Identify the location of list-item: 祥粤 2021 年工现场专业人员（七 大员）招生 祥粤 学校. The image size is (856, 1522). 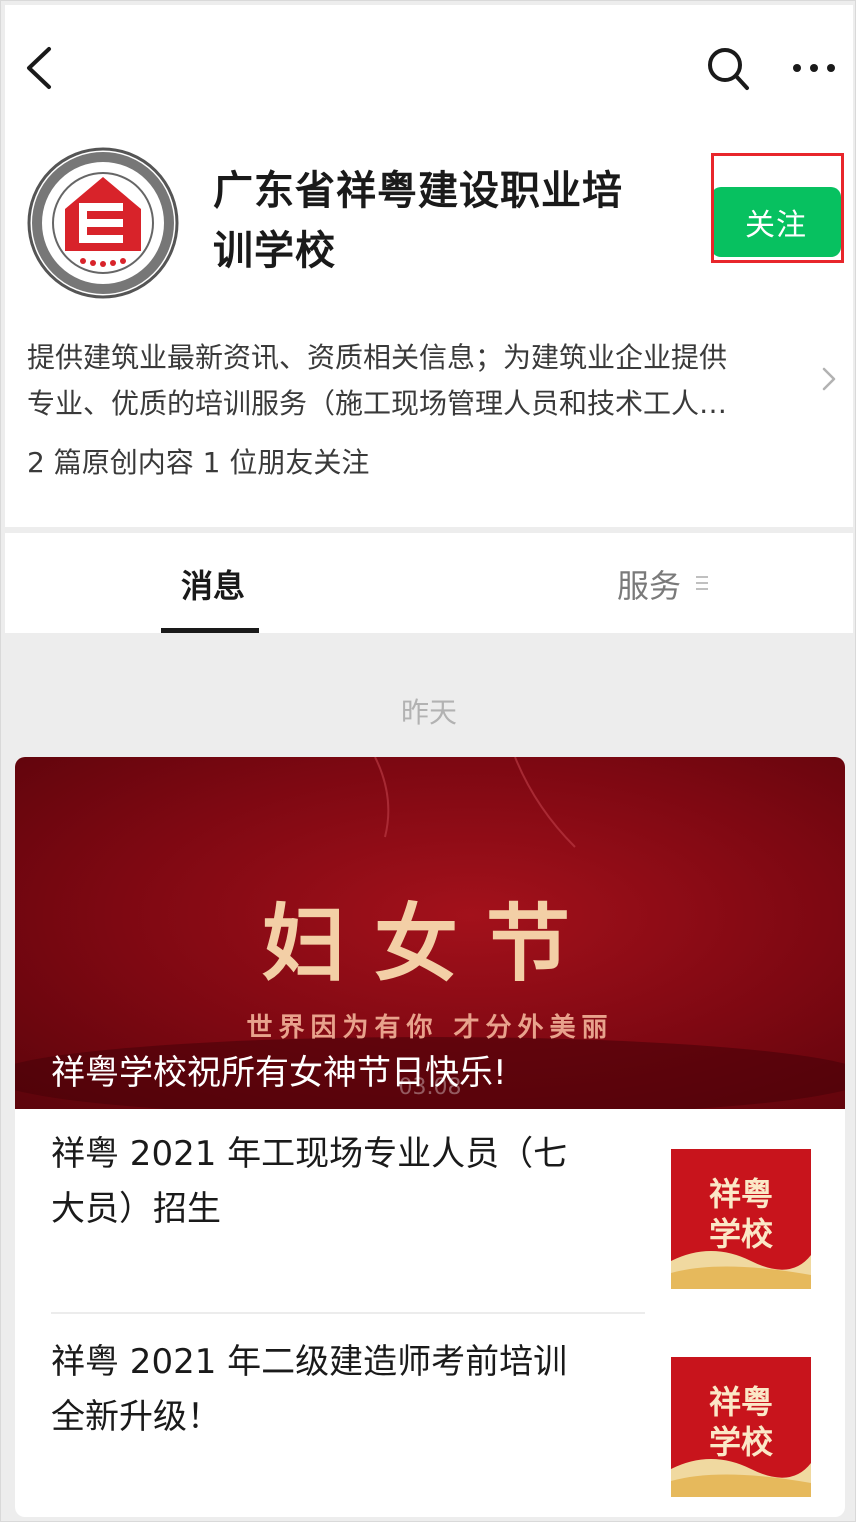
(430, 1204).